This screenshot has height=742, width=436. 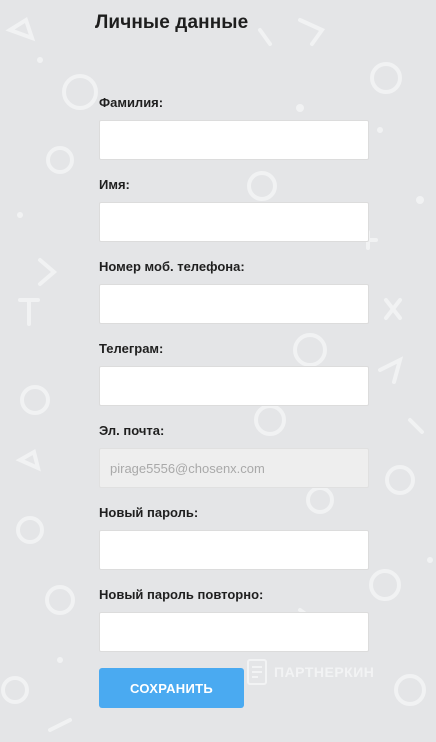 What do you see at coordinates (132, 430) in the screenshot?
I see `email-label: Эл. почта:` at bounding box center [132, 430].